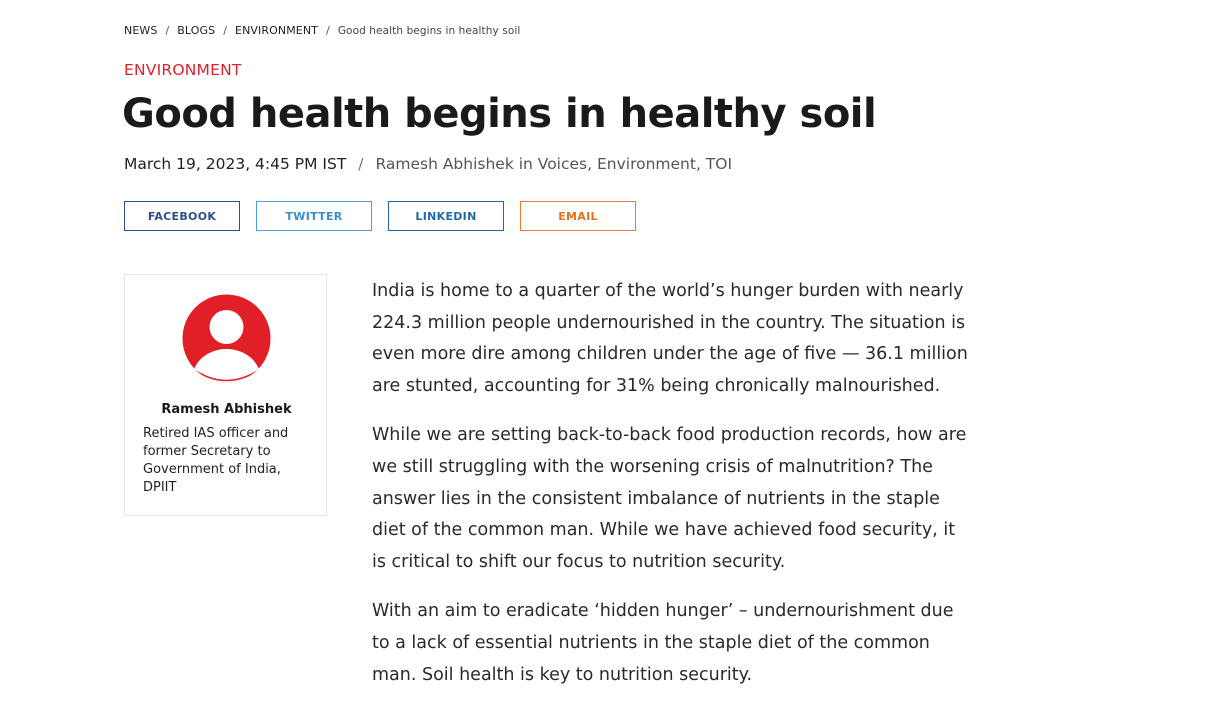 The image size is (1221, 709). Describe the element at coordinates (578, 216) in the screenshot. I see `share-email-button: EMAIL` at that location.